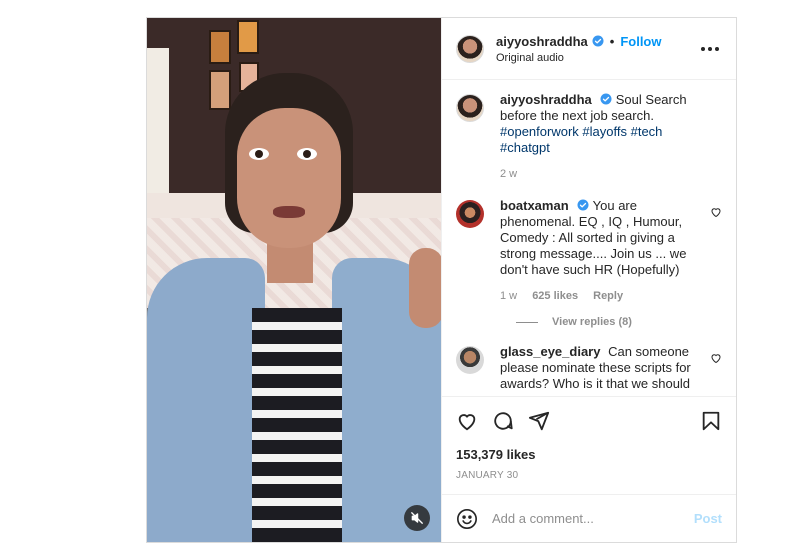 The width and height of the screenshot is (800, 548). What do you see at coordinates (289, 178) in the screenshot?
I see `person-face` at bounding box center [289, 178].